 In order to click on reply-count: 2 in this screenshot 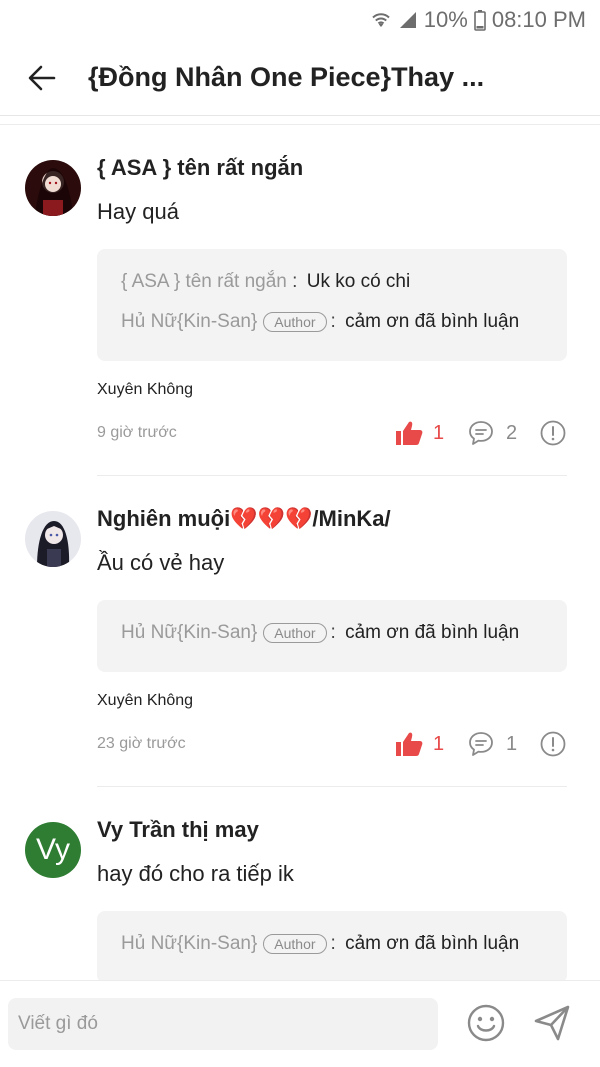, I will do `click(512, 432)`.